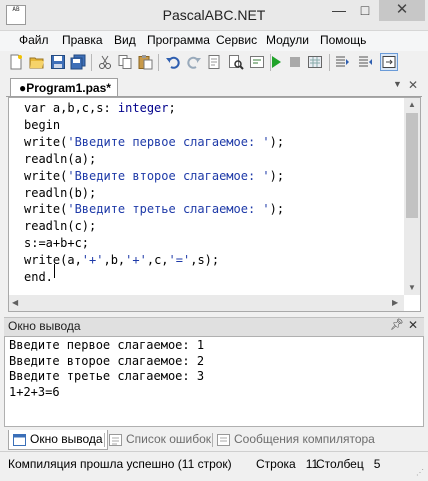 This screenshot has height=481, width=428. Describe the element at coordinates (107, 360) in the screenshot. I see `output-line: Введите второе слагаемое: 2` at that location.